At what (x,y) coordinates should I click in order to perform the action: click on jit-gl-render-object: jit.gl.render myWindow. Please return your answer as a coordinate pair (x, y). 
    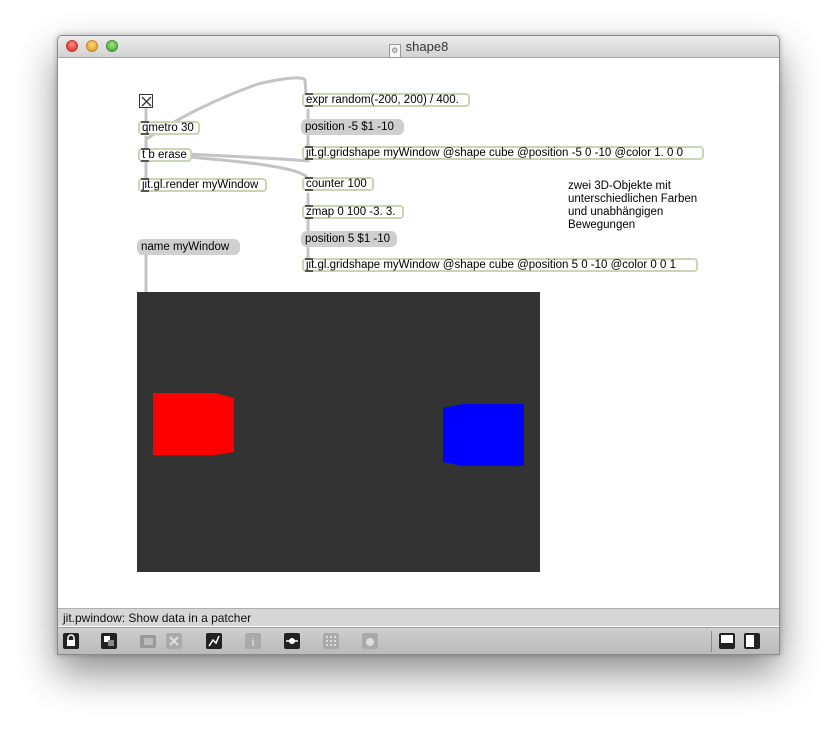
    Looking at the image, I should click on (202, 185).